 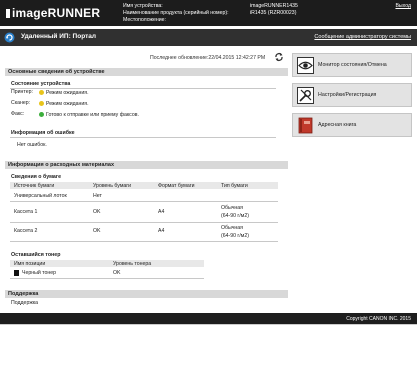 What do you see at coordinates (97, 196) in the screenshot?
I see `paper-level: Нет` at bounding box center [97, 196].